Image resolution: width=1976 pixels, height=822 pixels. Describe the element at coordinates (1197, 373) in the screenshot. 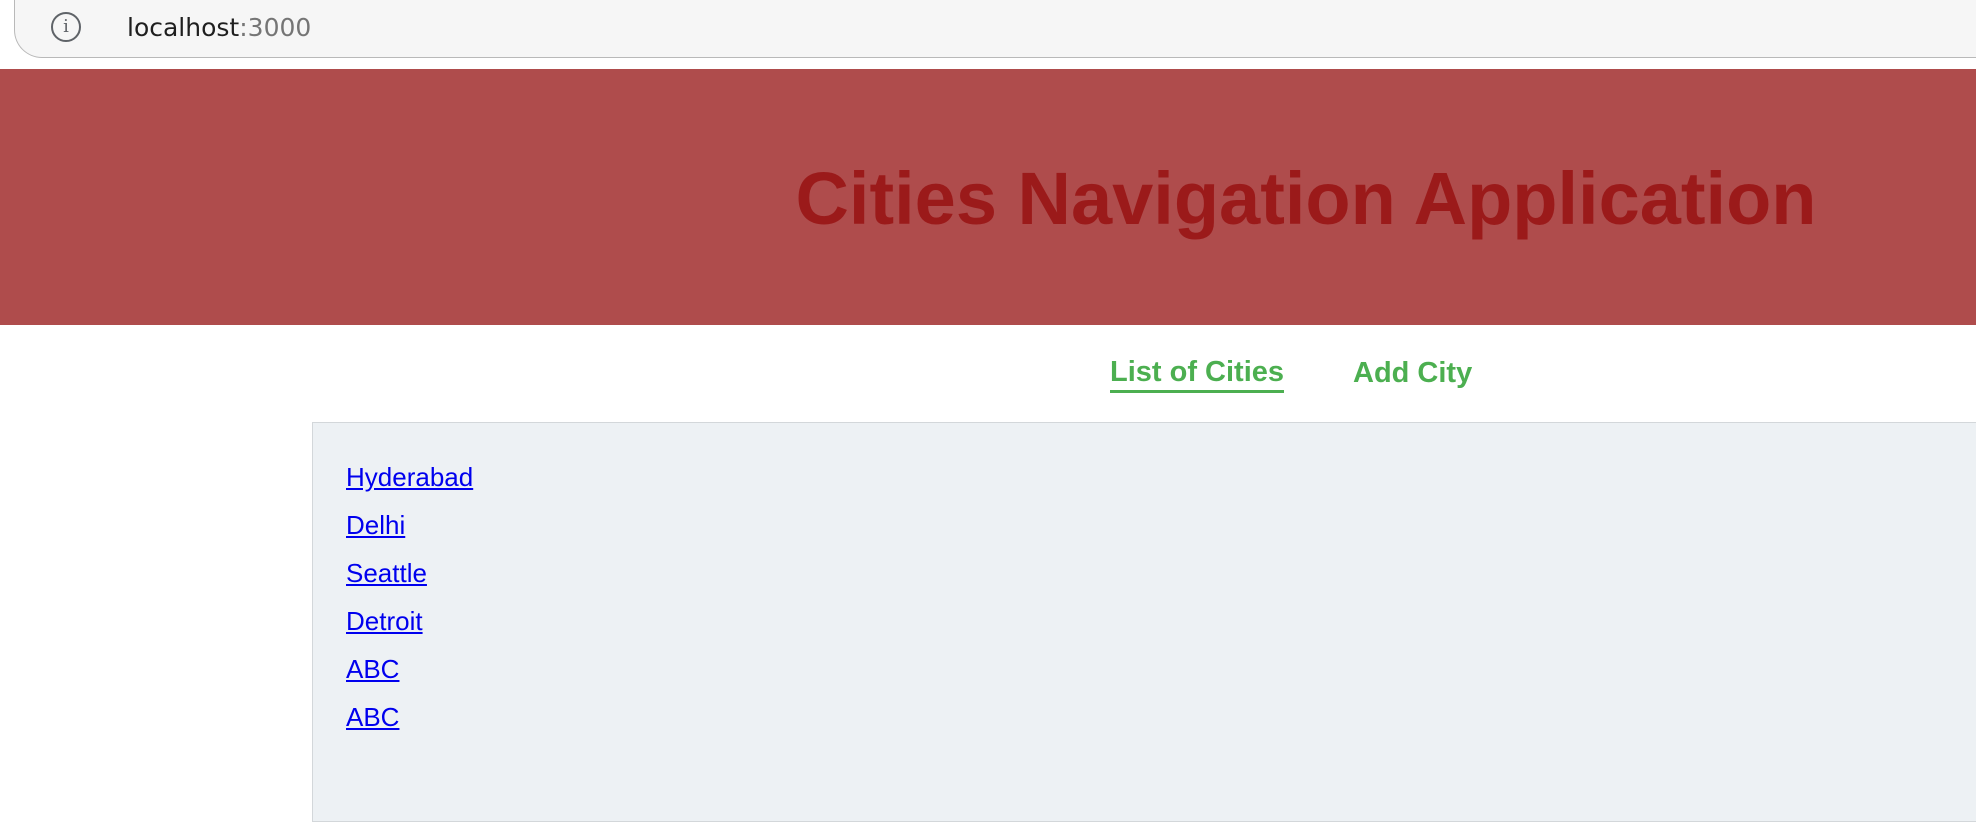

I see `nav-link-list-of-cities: List of Cities` at that location.